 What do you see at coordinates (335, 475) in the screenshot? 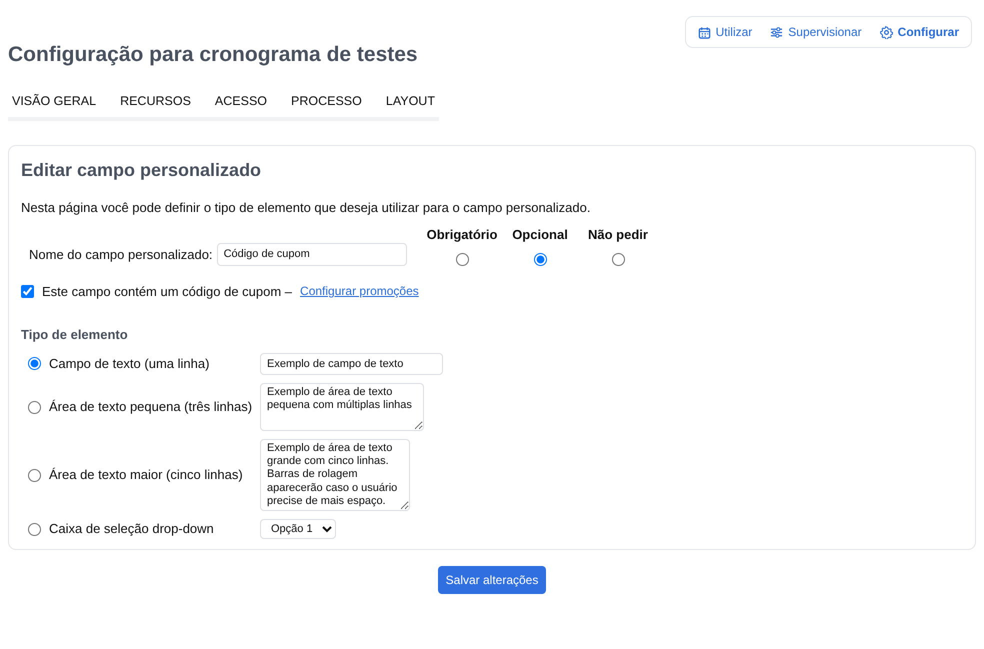
I see `text-area: Exemplo de área de texto grande com cinco linhas. Barras de rolagem aparecerão caso o usuário precise de mais espaço.` at bounding box center [335, 475].